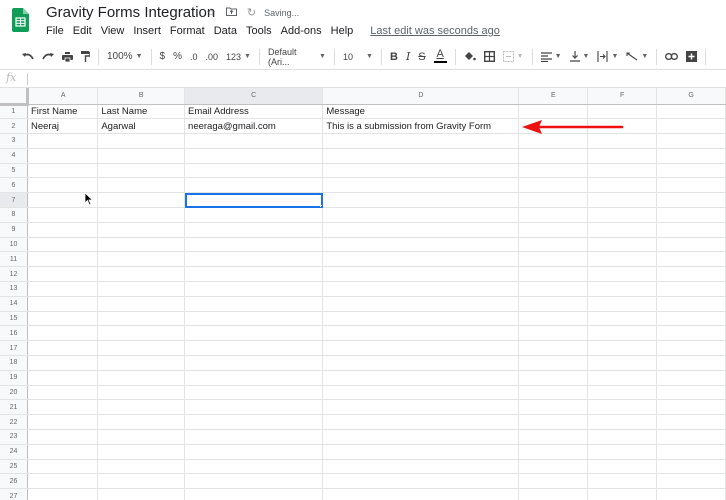 This screenshot has height=500, width=726. What do you see at coordinates (48, 57) in the screenshot?
I see `redo-button` at bounding box center [48, 57].